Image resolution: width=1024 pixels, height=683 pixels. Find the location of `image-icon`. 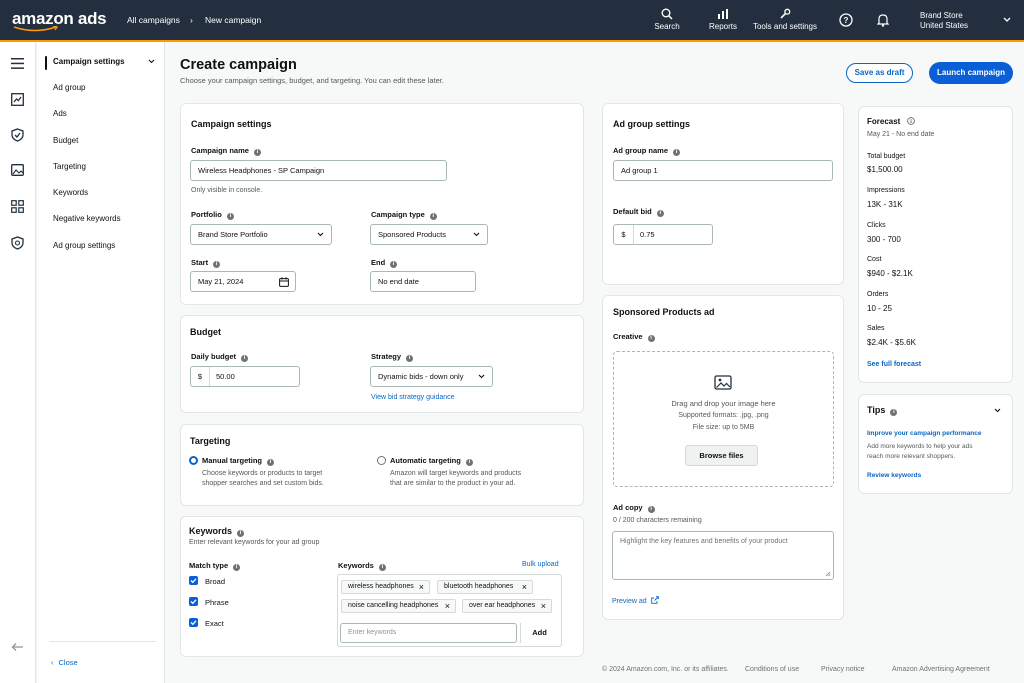

image-icon is located at coordinates (17, 170).